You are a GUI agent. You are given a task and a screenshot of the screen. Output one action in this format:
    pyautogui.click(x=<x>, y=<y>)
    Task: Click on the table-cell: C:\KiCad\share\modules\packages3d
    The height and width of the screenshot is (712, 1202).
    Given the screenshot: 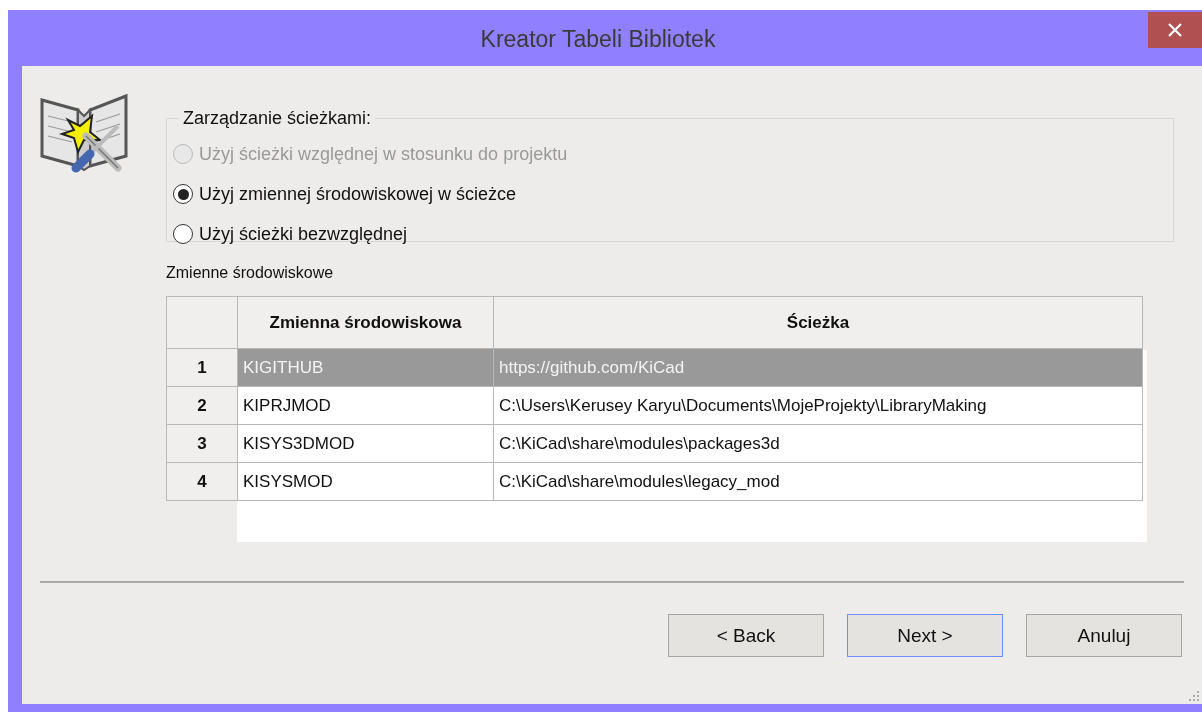 What is the action you would take?
    pyautogui.click(x=818, y=443)
    